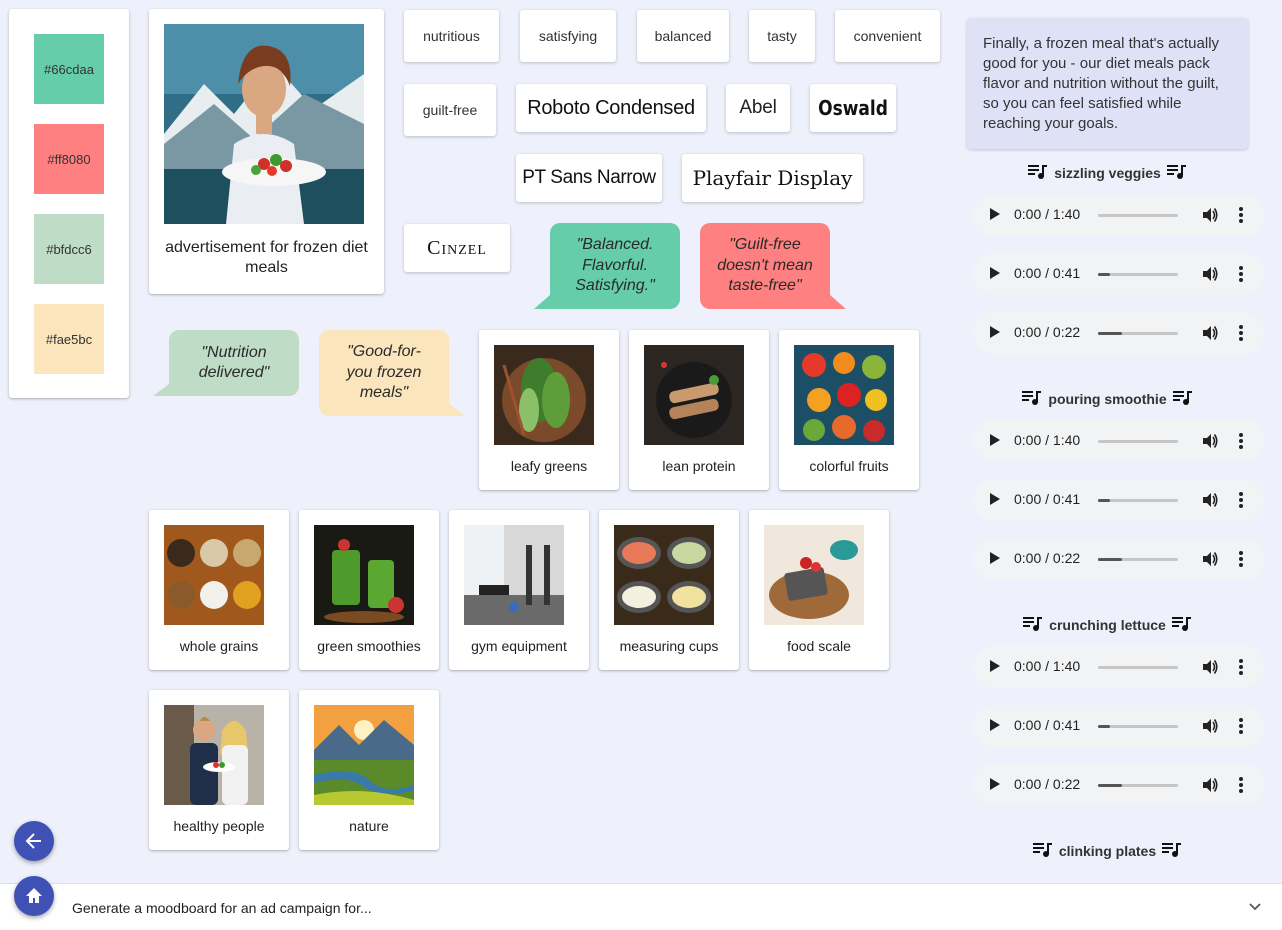  What do you see at coordinates (589, 178) in the screenshot?
I see `font-chip: PT Sans Narrow` at bounding box center [589, 178].